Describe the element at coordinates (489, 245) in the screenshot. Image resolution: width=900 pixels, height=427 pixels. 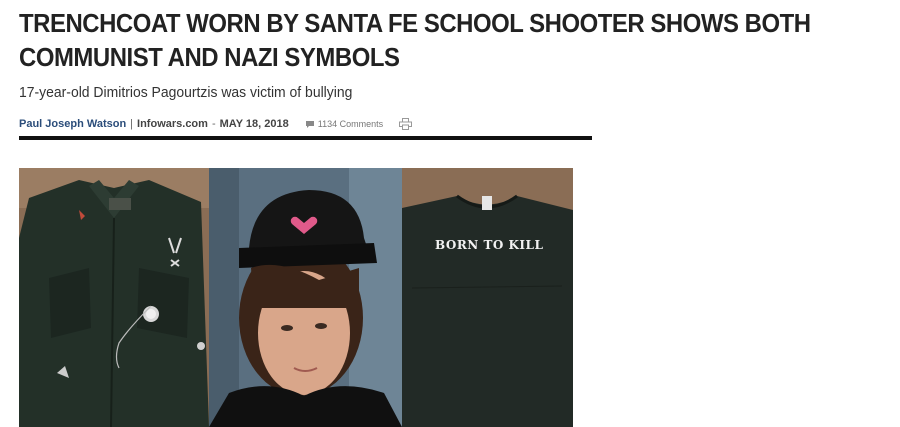
I see `tshirt-print-text: BORN TO KILL` at that location.